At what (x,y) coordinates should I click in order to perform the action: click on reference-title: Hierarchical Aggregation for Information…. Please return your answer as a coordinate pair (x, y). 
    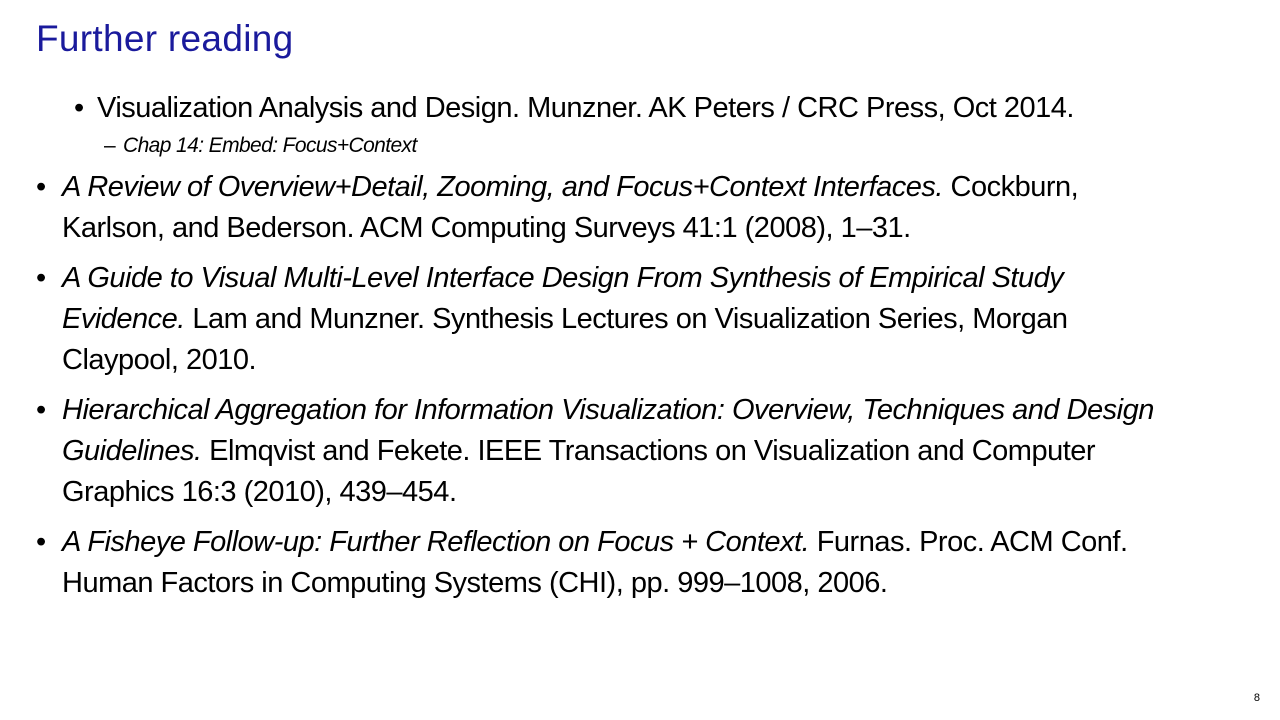
    Looking at the image, I should click on (608, 410).